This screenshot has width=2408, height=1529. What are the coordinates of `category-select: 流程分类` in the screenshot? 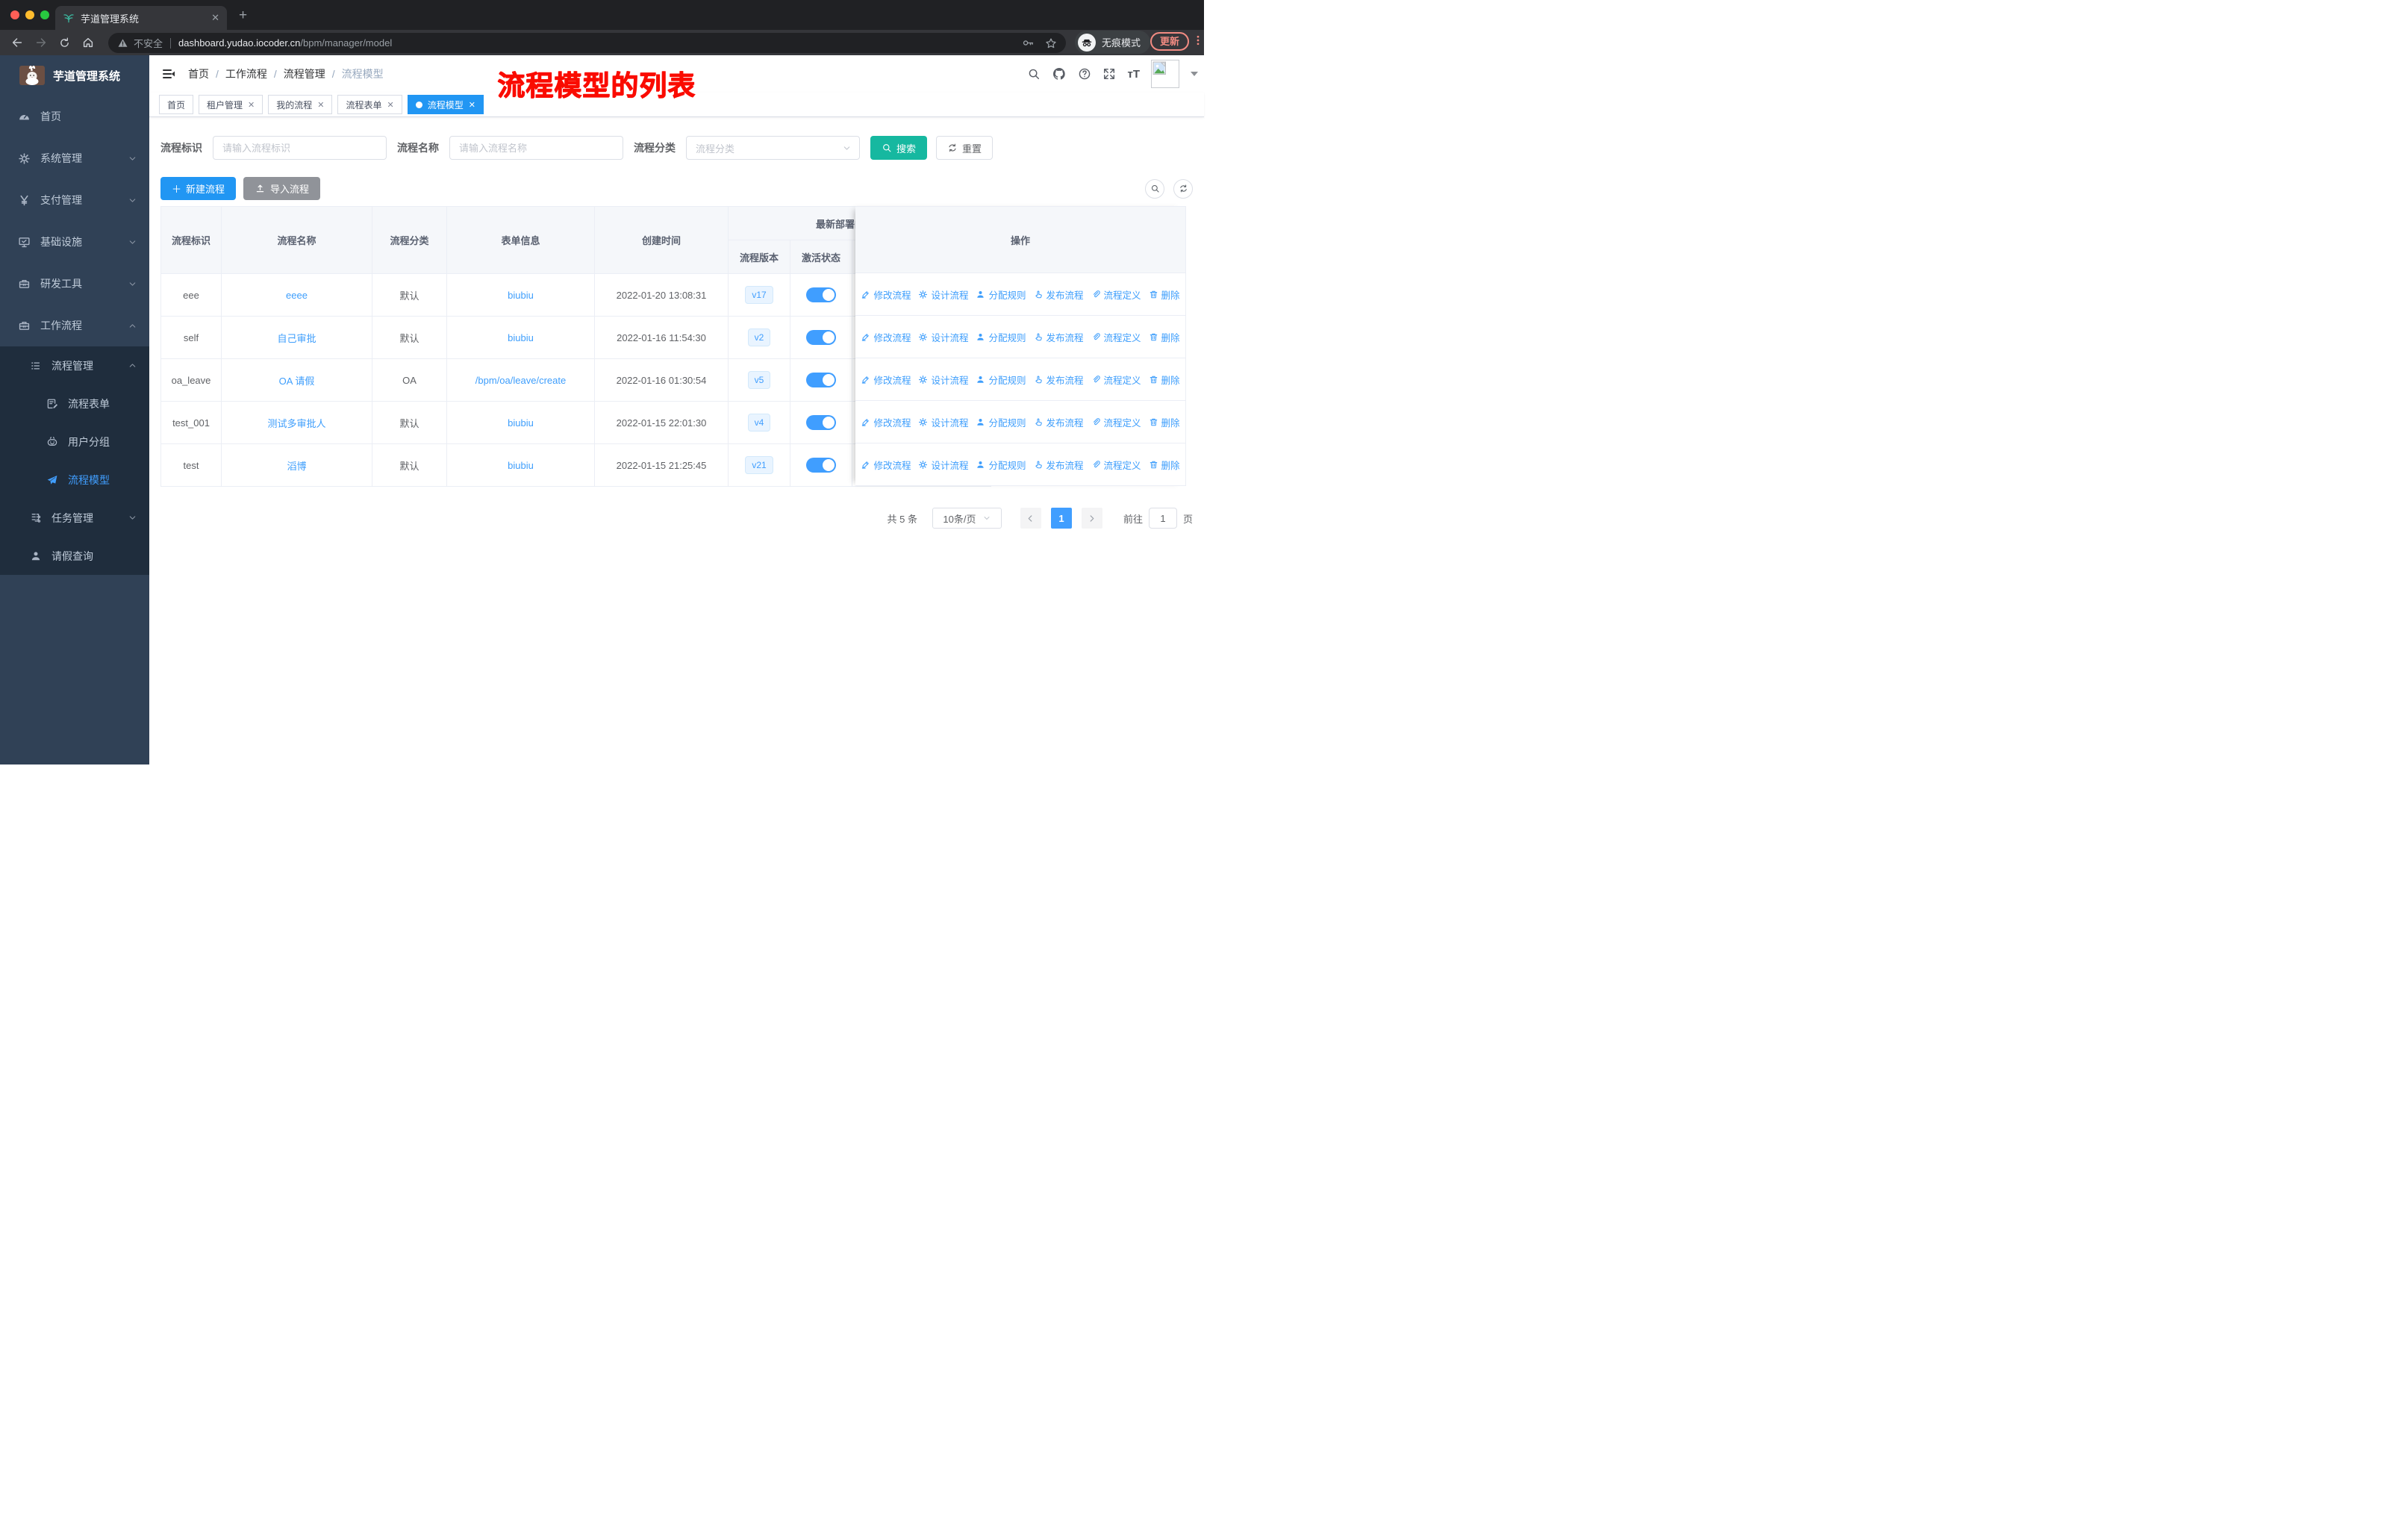 It's located at (773, 148).